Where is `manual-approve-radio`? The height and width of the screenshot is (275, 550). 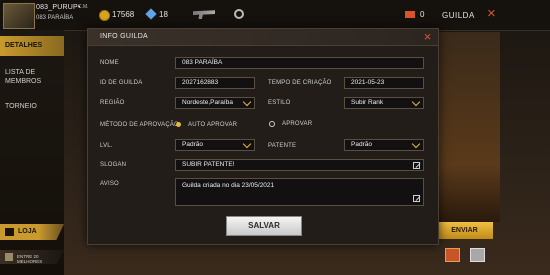 manual-approve-radio is located at coordinates (272, 124).